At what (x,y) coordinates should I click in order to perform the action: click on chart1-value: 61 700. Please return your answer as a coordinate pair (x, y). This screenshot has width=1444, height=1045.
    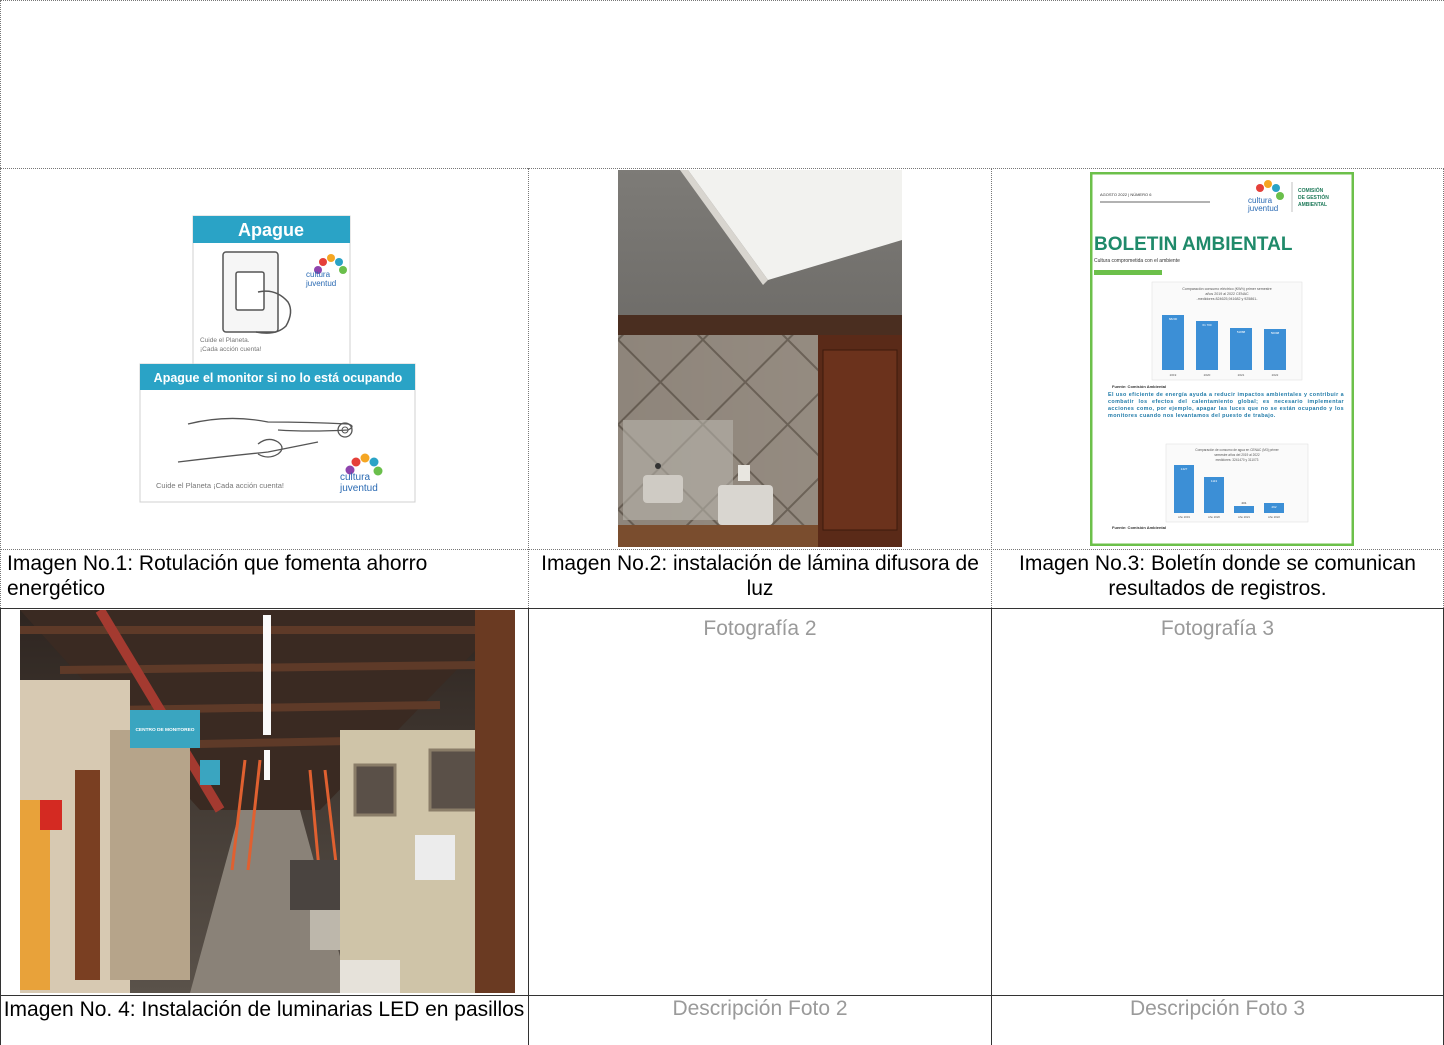
    Looking at the image, I should click on (1207, 325).